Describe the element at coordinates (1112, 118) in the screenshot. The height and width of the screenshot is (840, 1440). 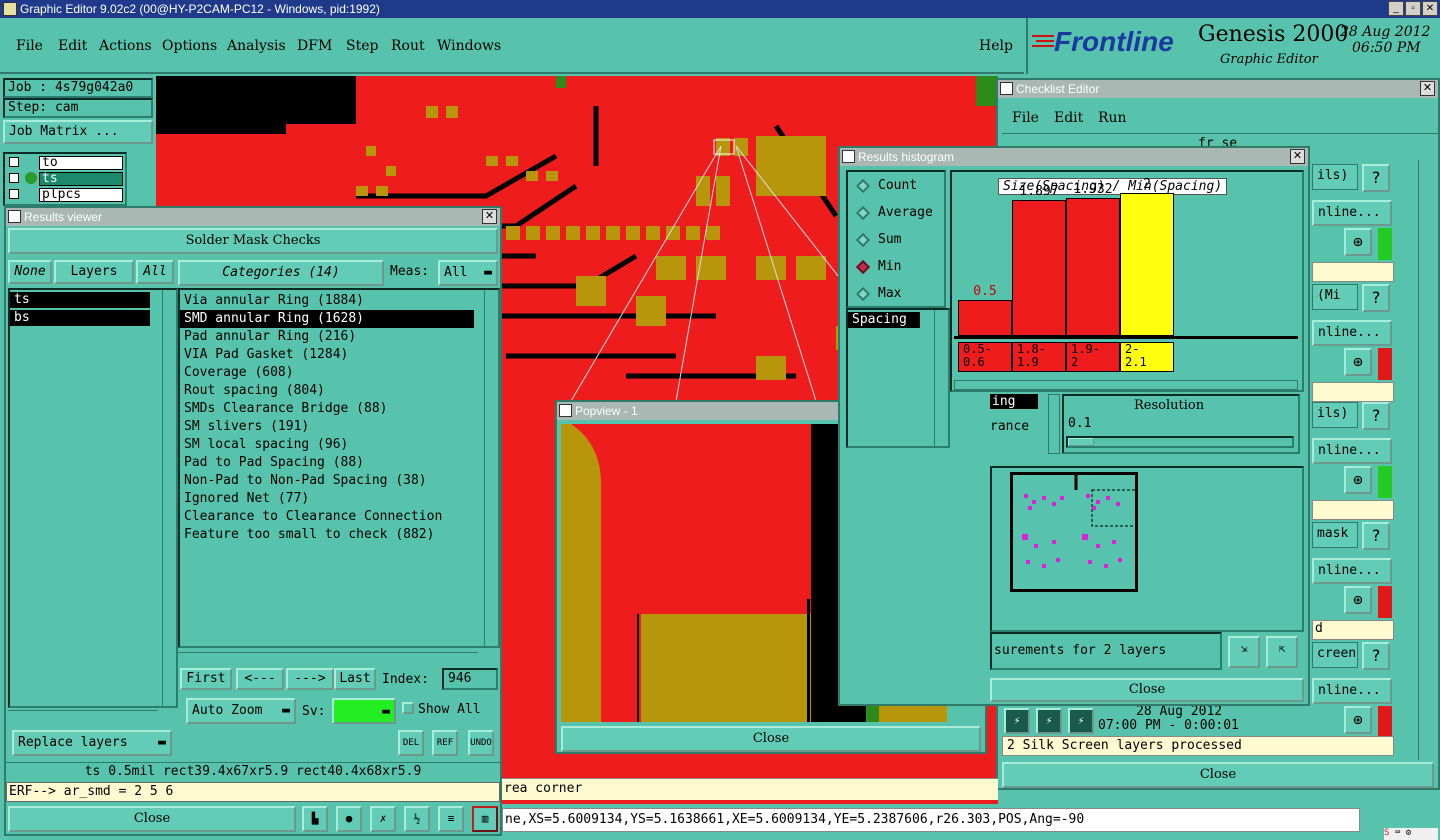
I see `checklist-menu-run: Run` at that location.